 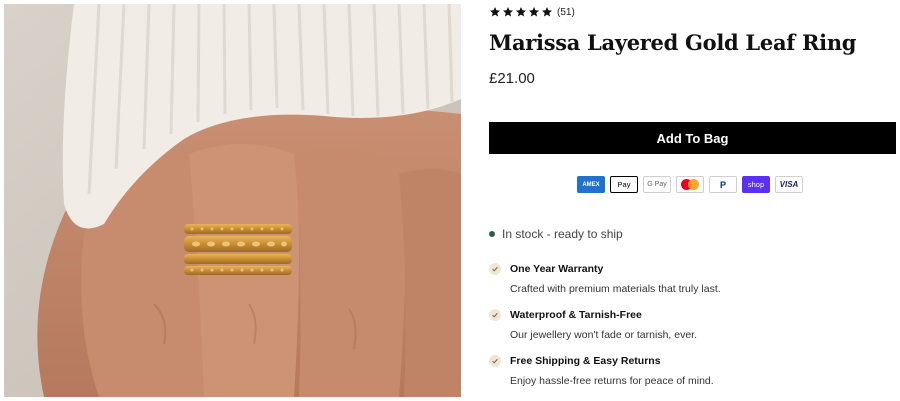 I want to click on rating-stars, so click(x=521, y=12).